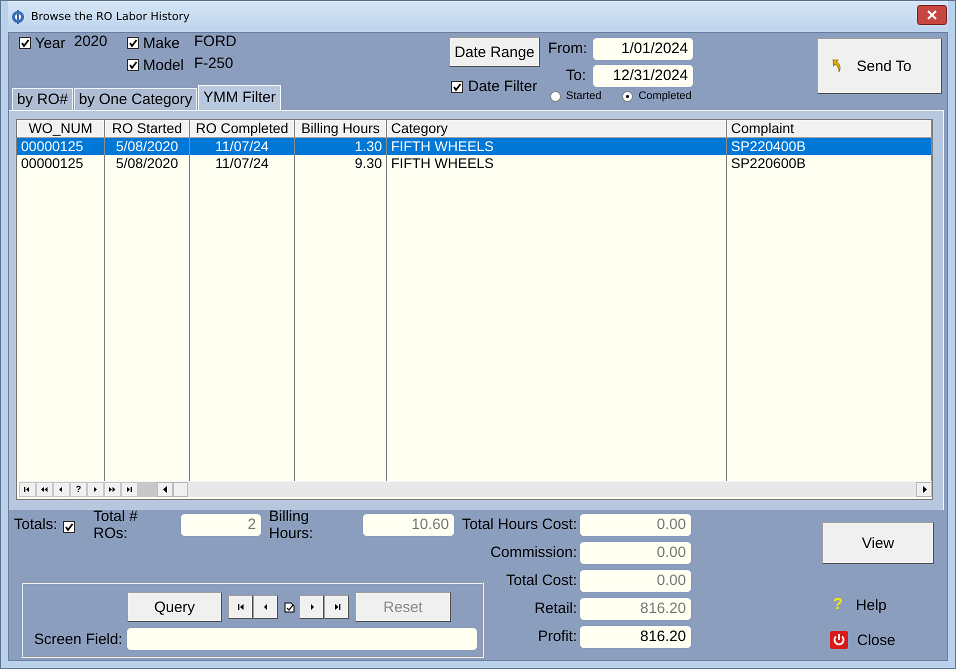  I want to click on send-to-button: Send To, so click(879, 66).